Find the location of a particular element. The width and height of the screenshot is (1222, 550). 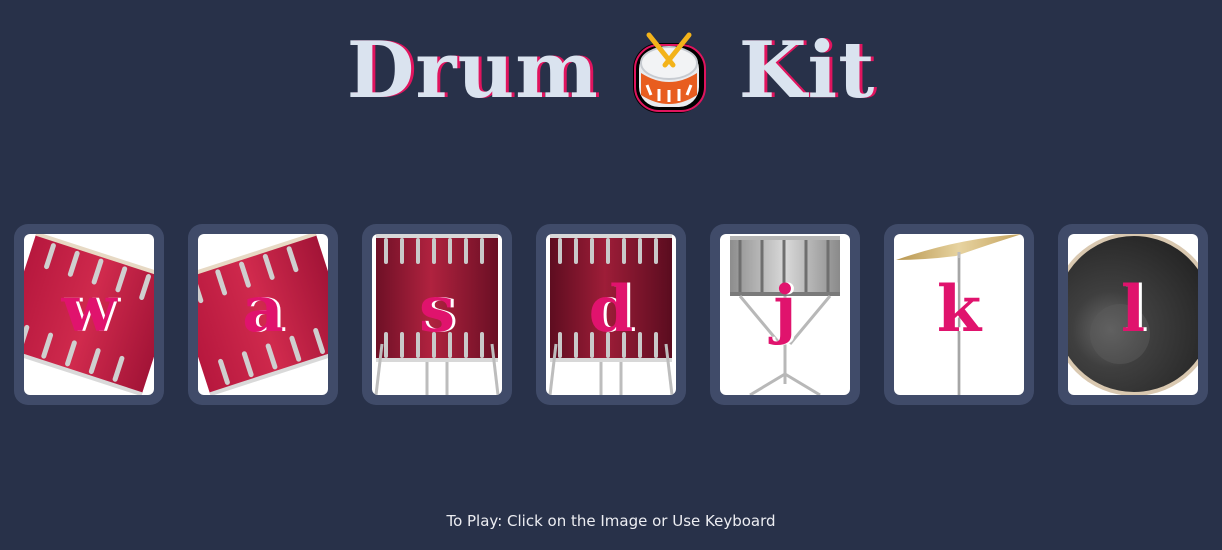

key-label: l is located at coordinates (1133, 309).